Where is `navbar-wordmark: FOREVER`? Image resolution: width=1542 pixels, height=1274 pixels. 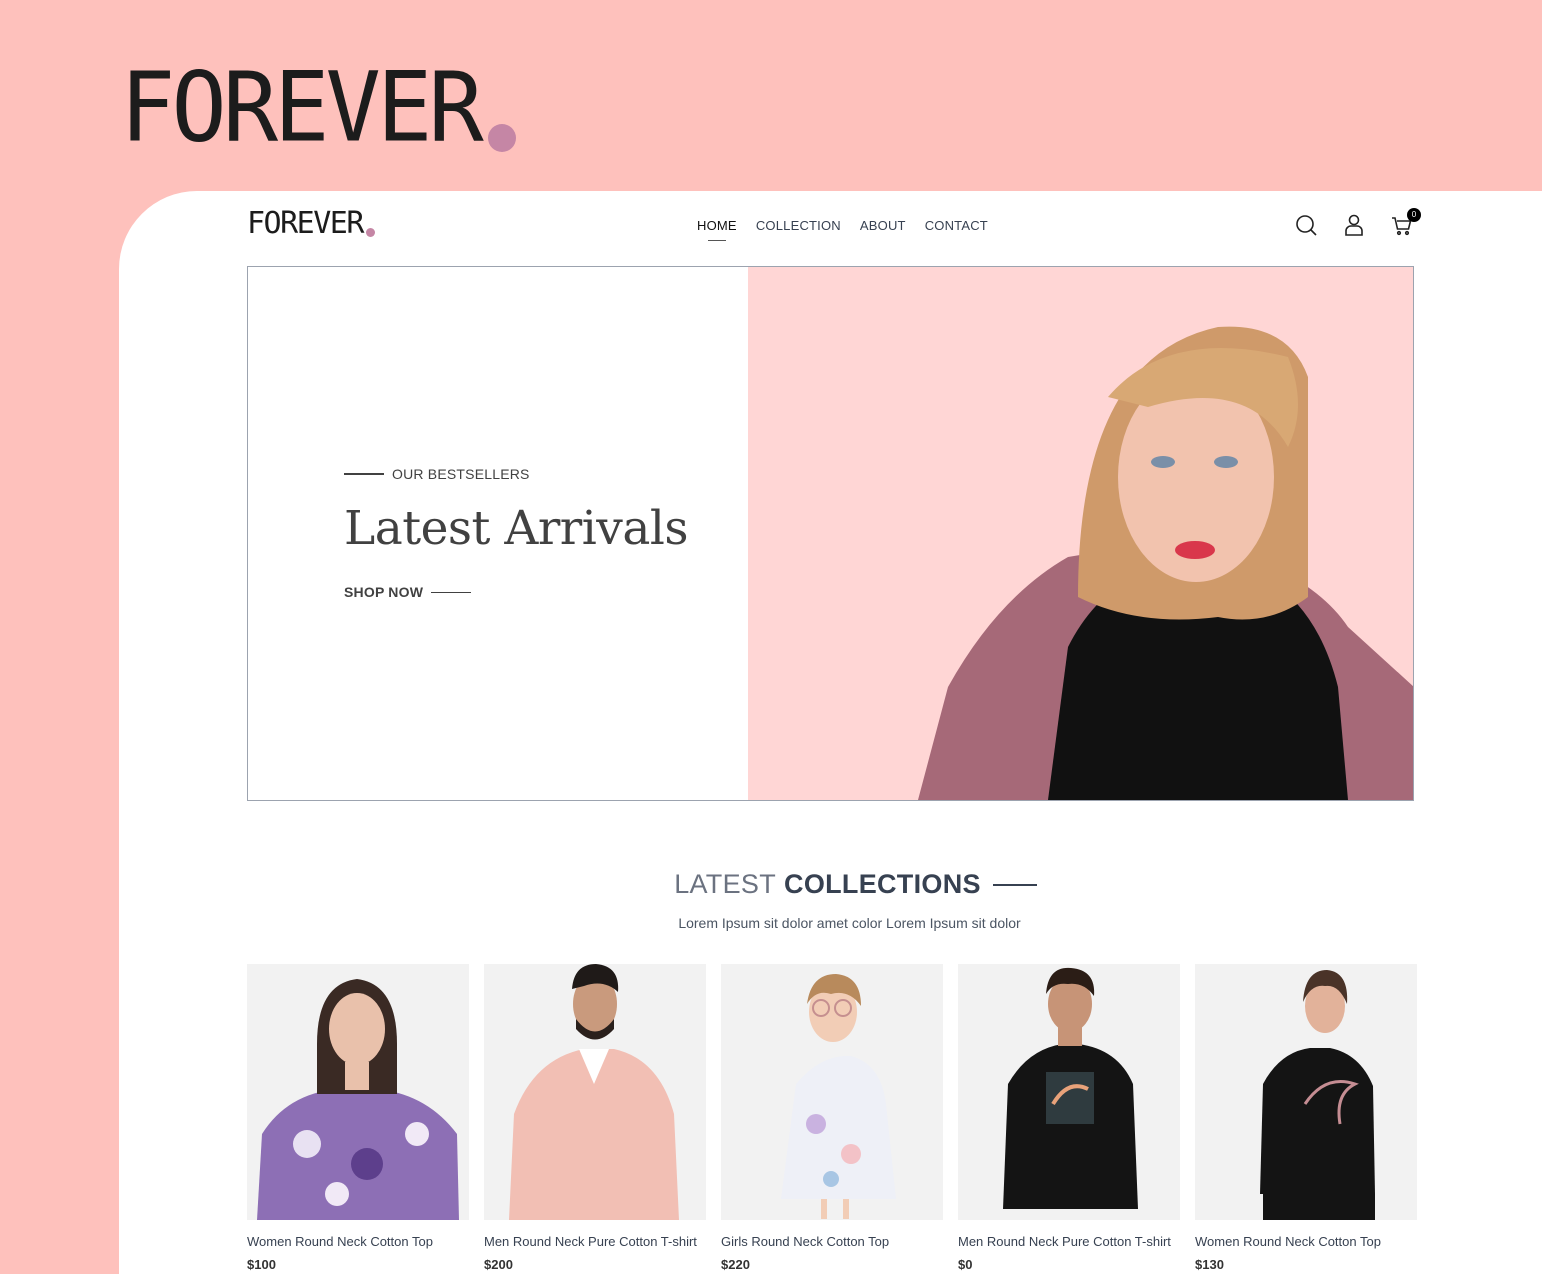
navbar-wordmark: FOREVER is located at coordinates (305, 223).